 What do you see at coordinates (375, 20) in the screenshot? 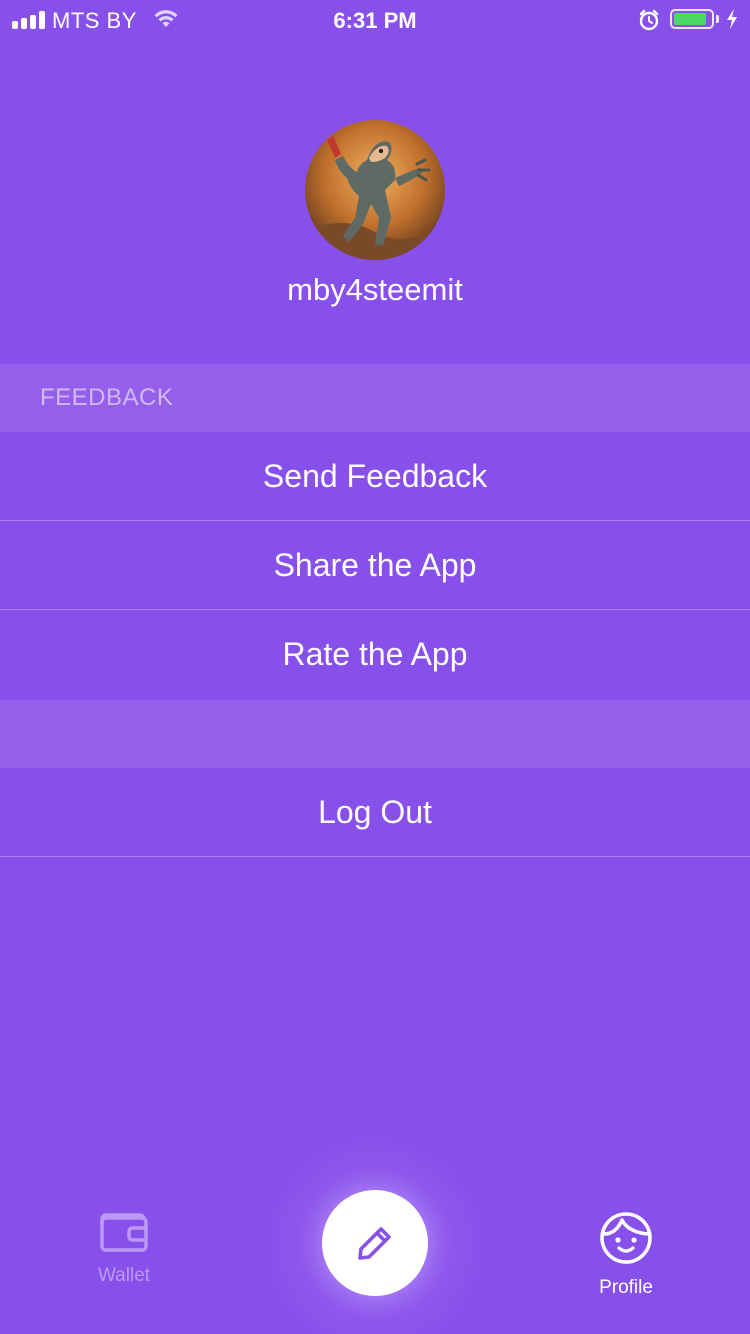
I see `status-bar: MTS BY 6:31 PM` at bounding box center [375, 20].